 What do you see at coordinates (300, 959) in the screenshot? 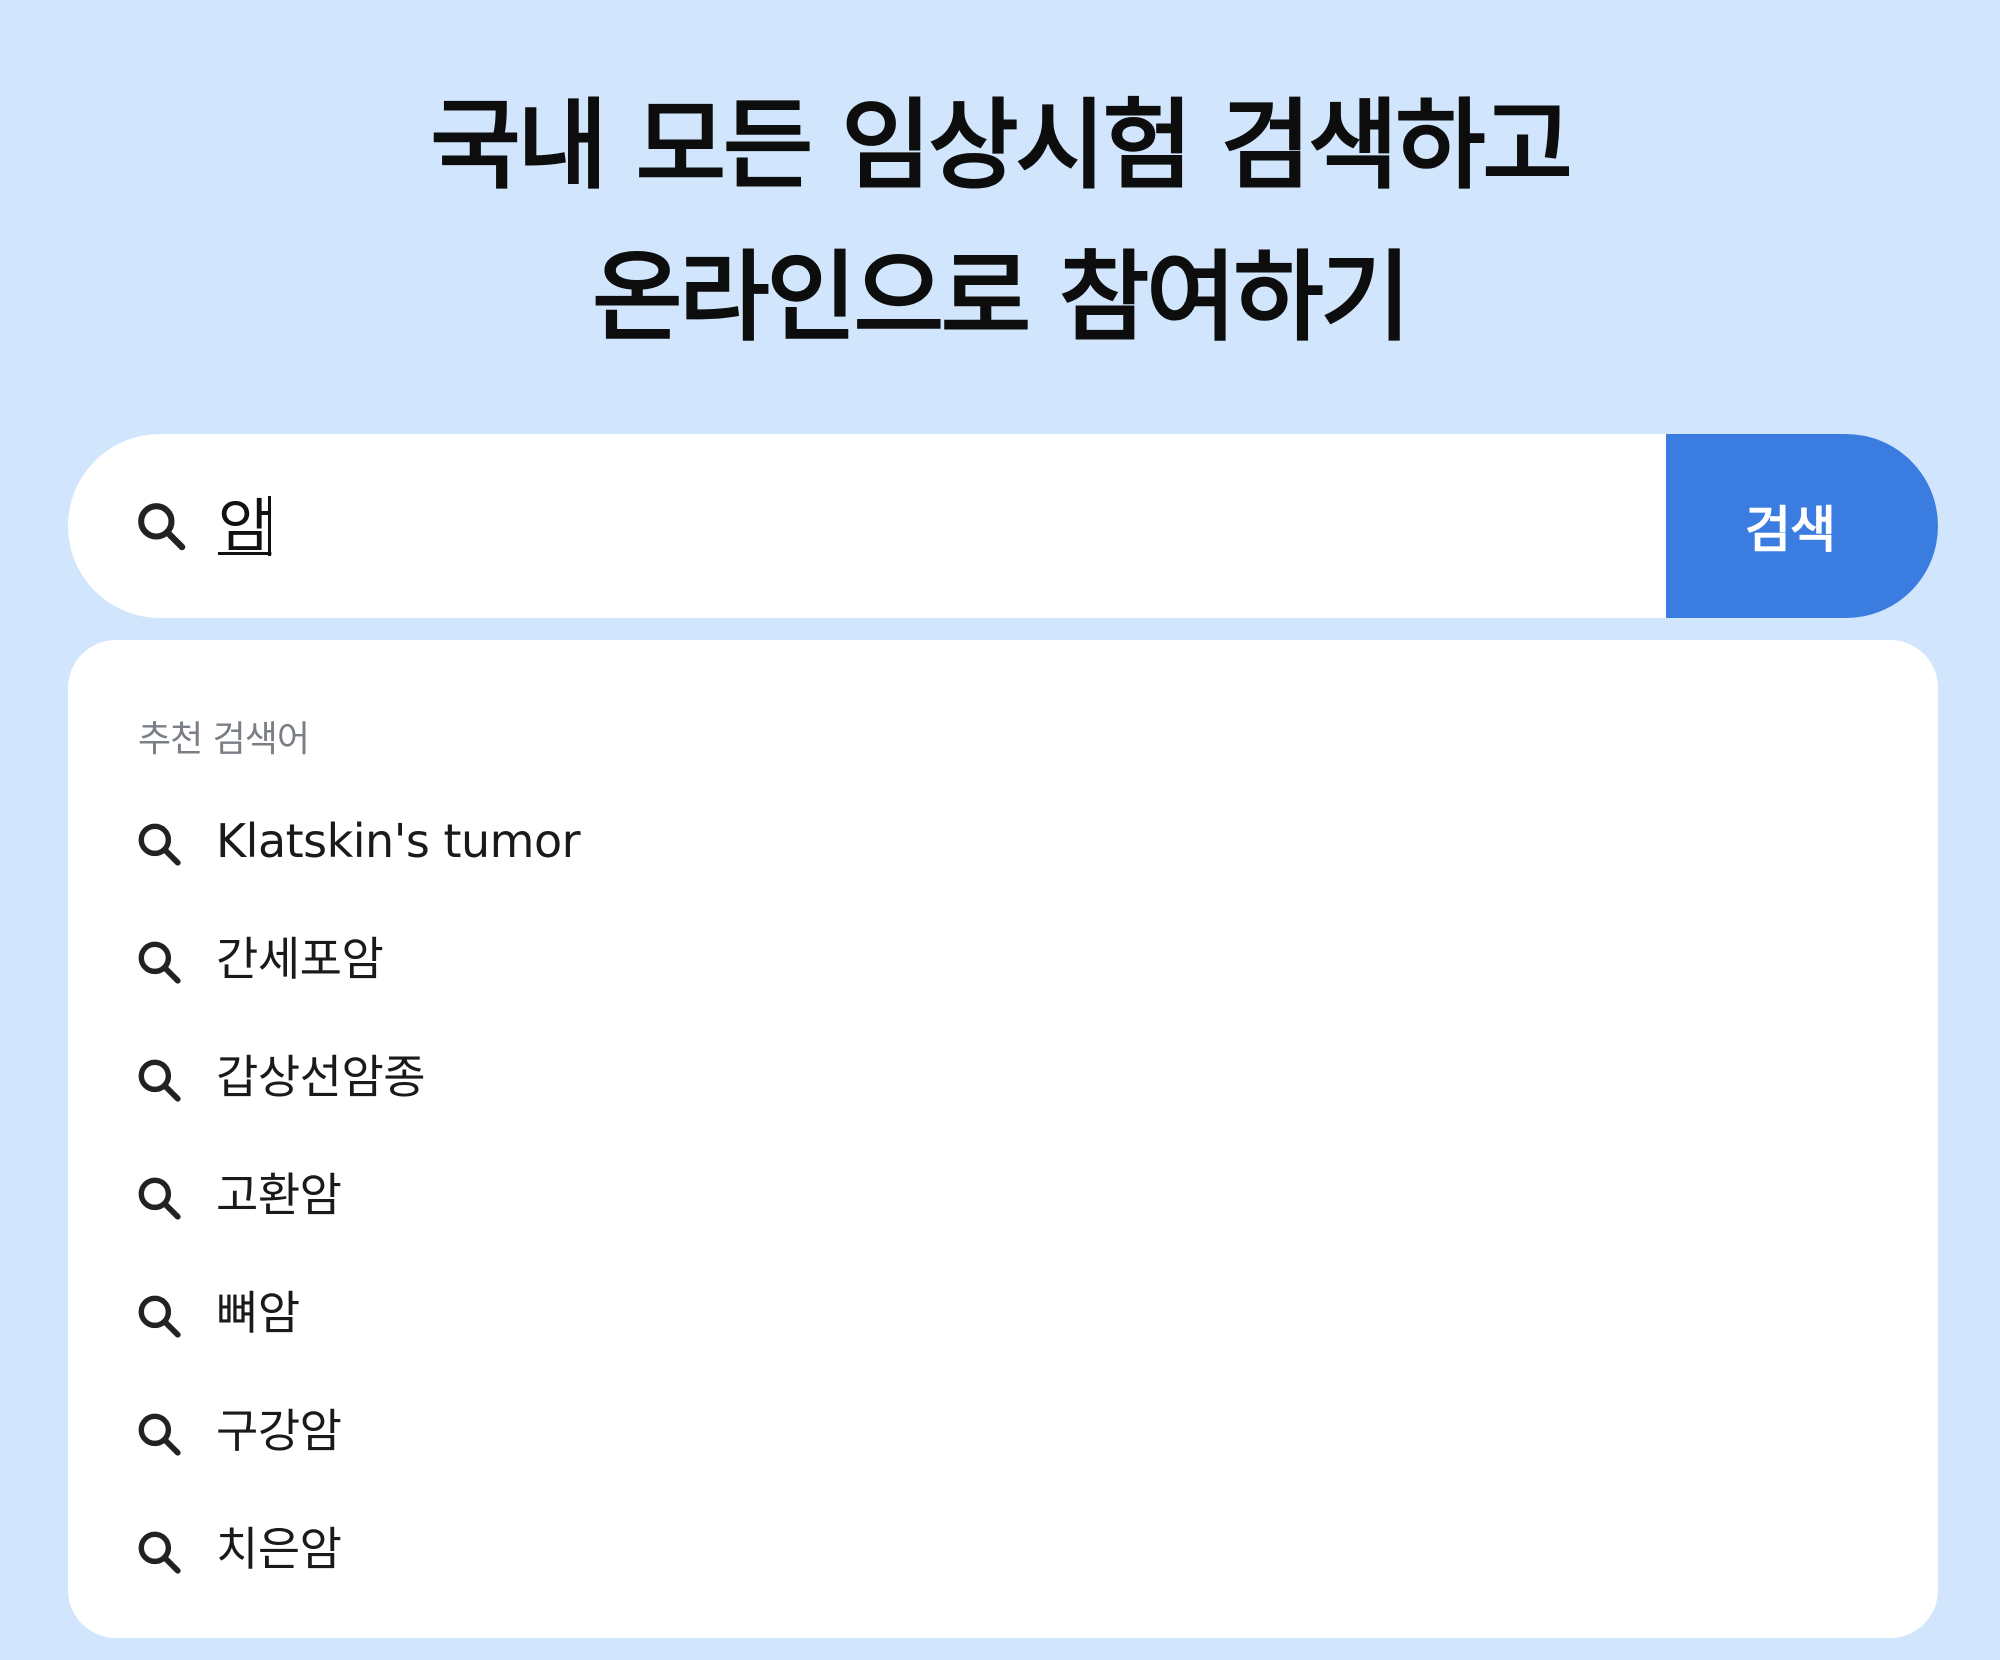
I see `suggestion-label: 간세포암` at bounding box center [300, 959].